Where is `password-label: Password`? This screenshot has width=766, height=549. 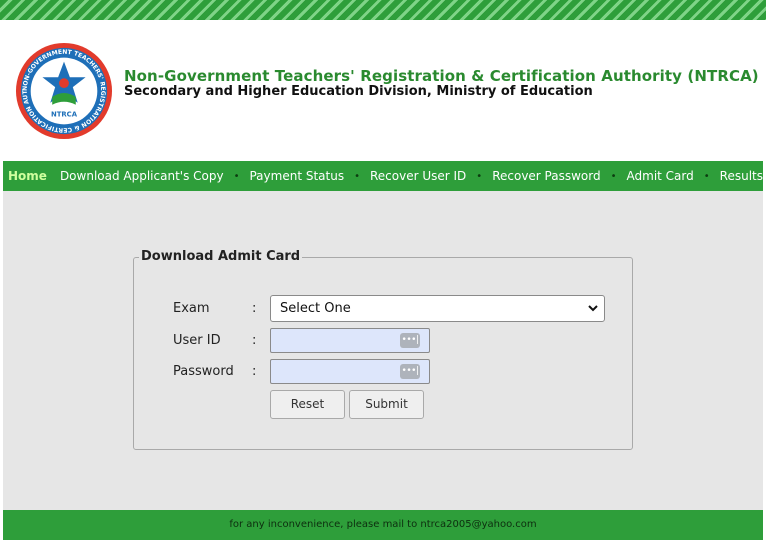 password-label: Password is located at coordinates (203, 371).